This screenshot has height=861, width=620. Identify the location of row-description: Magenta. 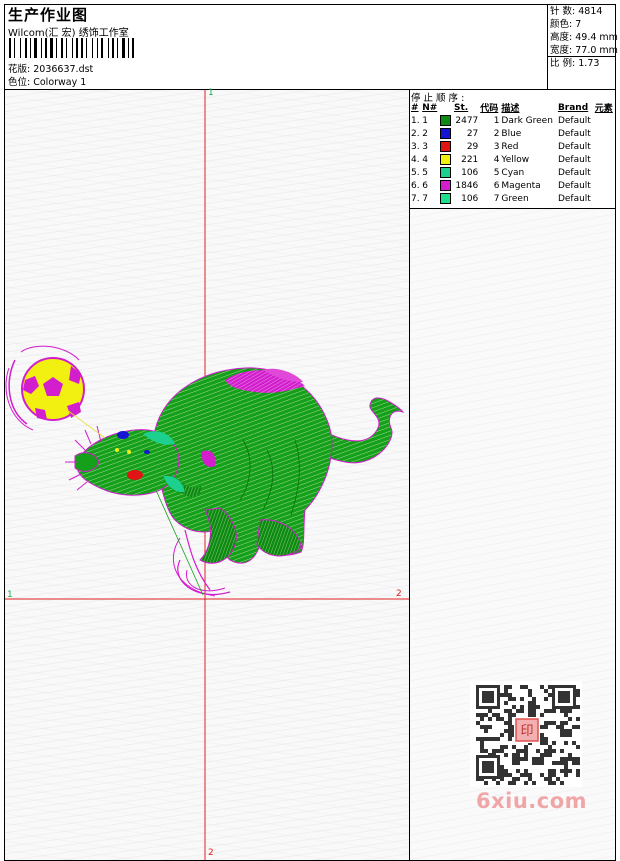
(521, 185).